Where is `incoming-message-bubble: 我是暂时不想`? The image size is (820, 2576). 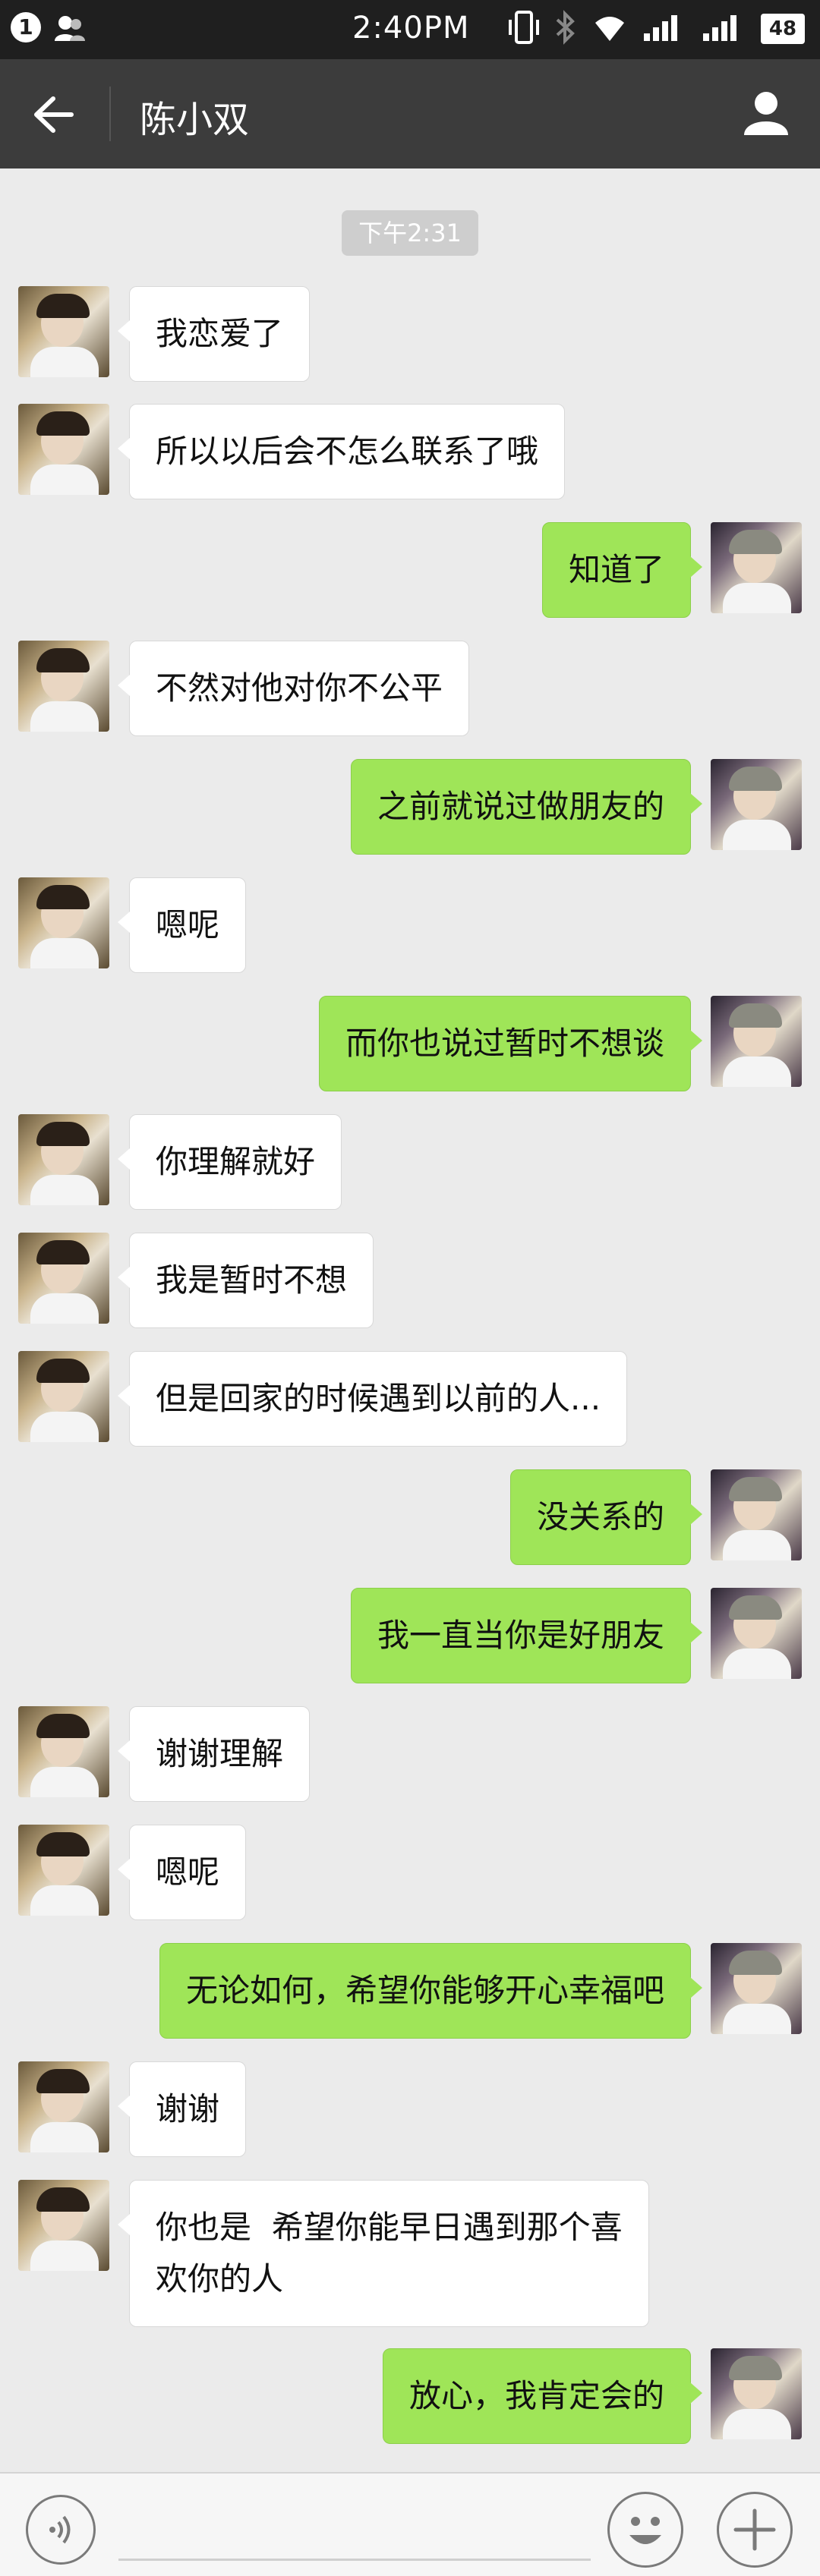
incoming-message-bubble: 我是暂时不想 is located at coordinates (246, 1280).